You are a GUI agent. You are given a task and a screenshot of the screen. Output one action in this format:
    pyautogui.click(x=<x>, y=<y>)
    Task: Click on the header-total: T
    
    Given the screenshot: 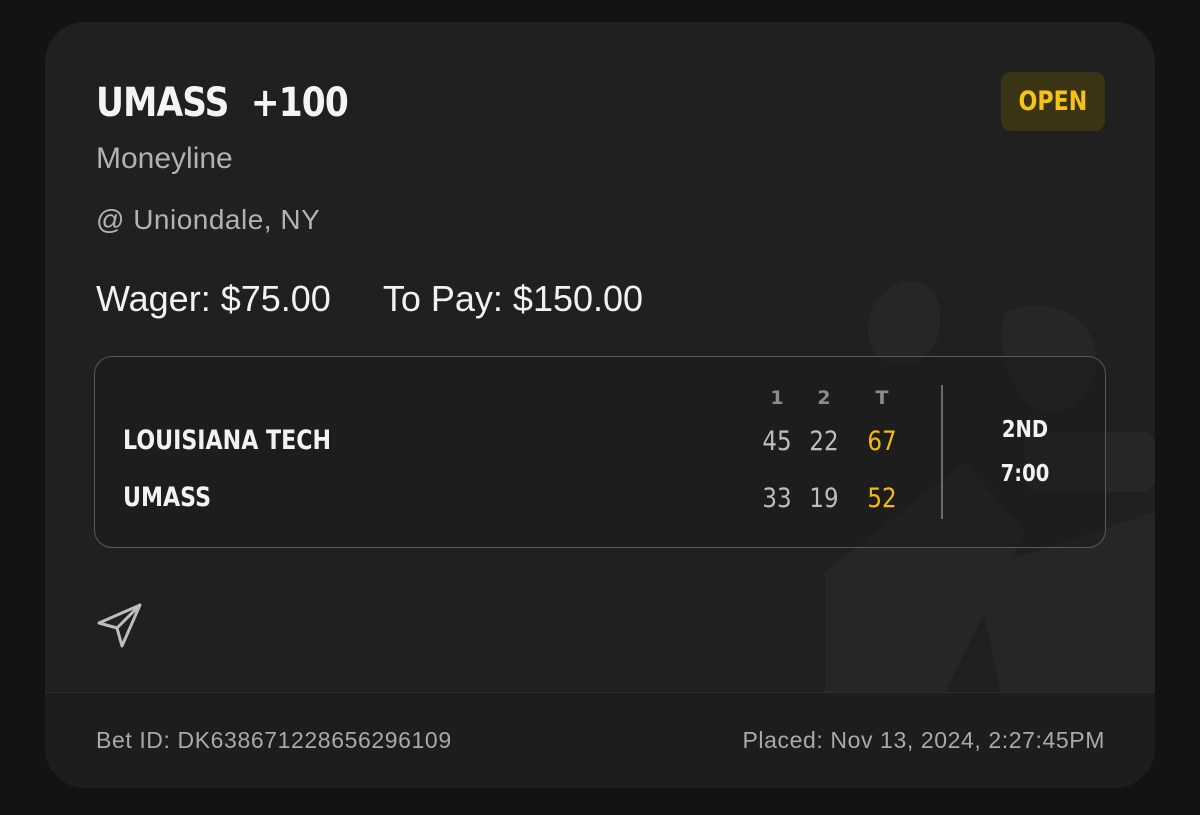 What is the action you would take?
    pyautogui.click(x=882, y=398)
    